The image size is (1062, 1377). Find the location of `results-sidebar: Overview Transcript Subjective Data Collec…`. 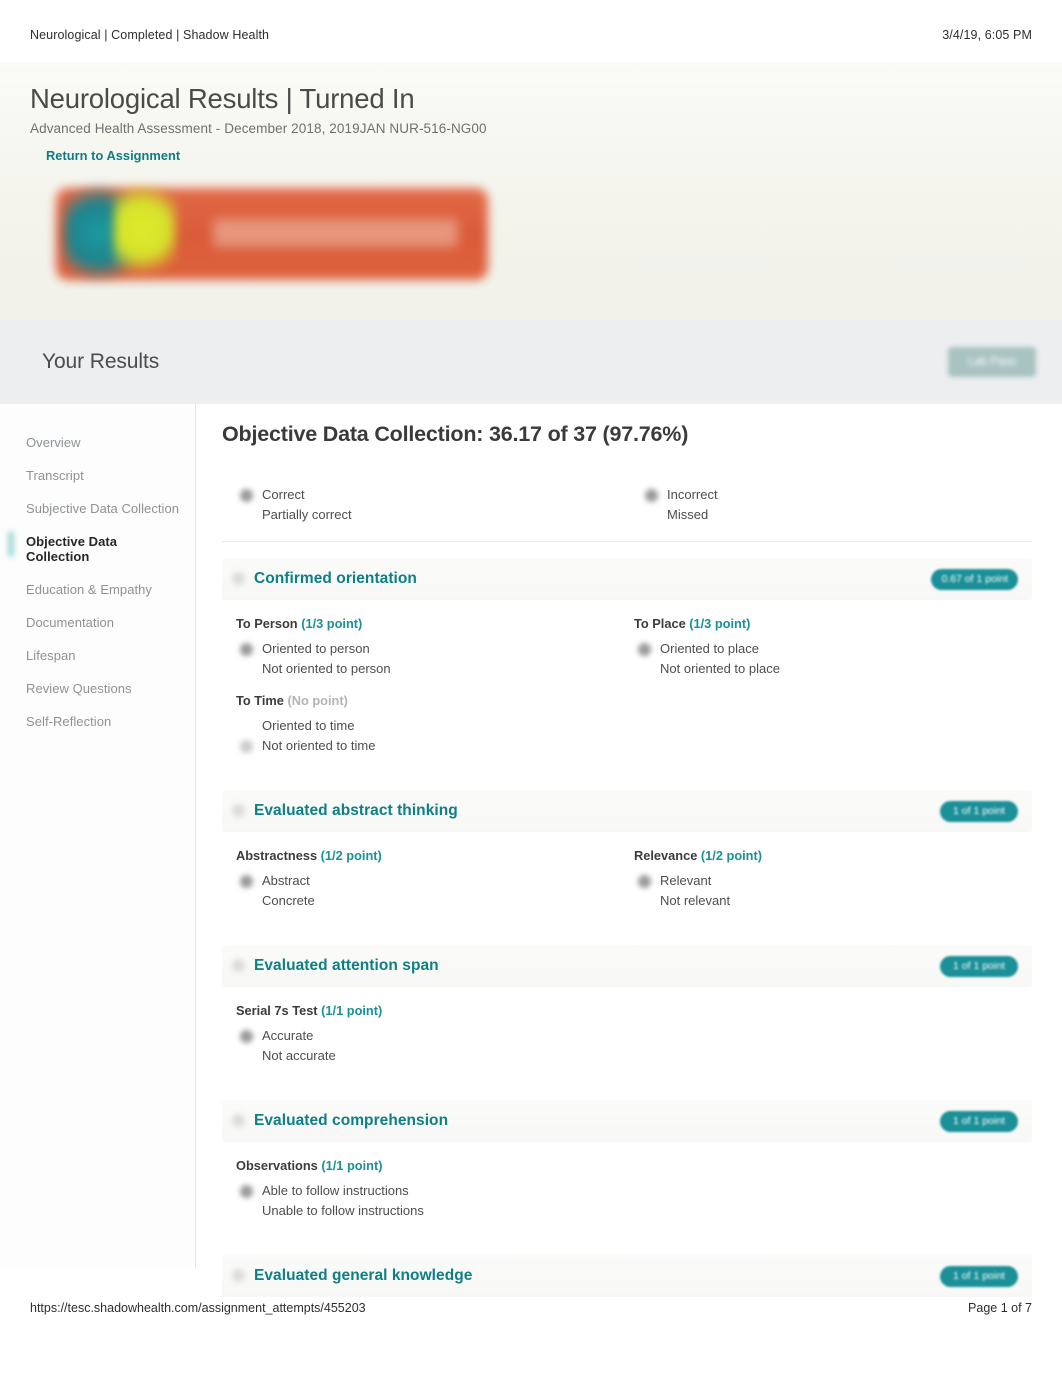

results-sidebar: Overview Transcript Subjective Data Collec… is located at coordinates (98, 836).